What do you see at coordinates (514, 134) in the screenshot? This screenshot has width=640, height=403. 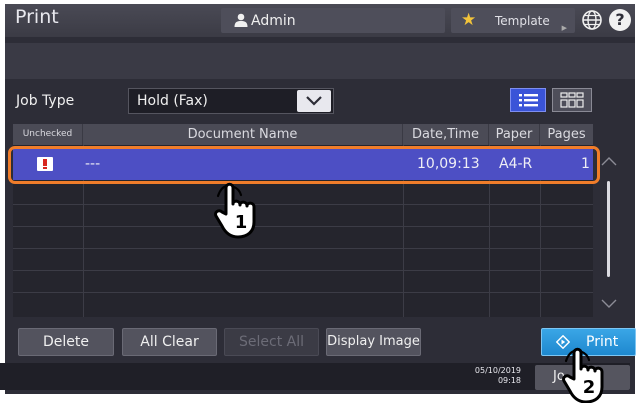 I see `column-paper: Paper` at bounding box center [514, 134].